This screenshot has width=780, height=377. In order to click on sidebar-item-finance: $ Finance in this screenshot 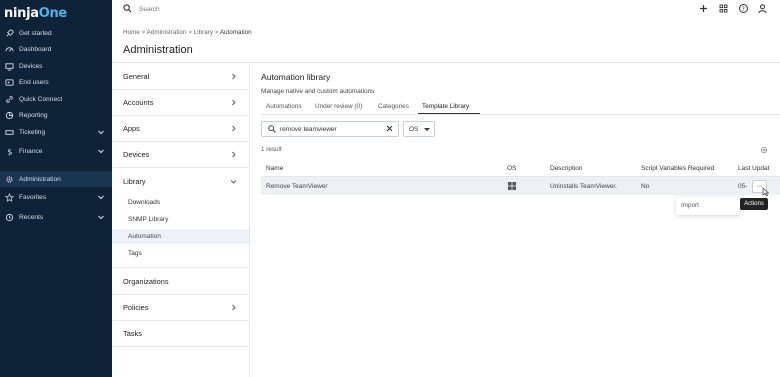, I will do `click(56, 151)`.